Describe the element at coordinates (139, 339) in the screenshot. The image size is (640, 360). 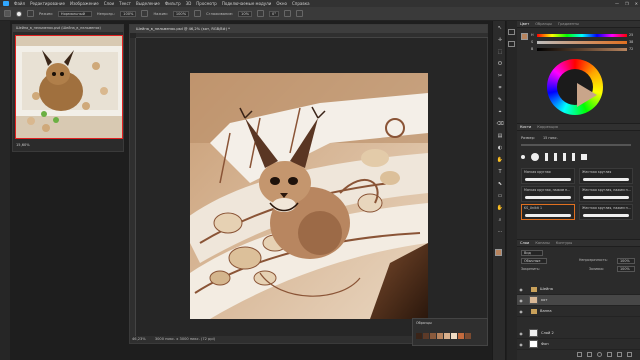
I see `document-zoom: 46,23%` at that location.